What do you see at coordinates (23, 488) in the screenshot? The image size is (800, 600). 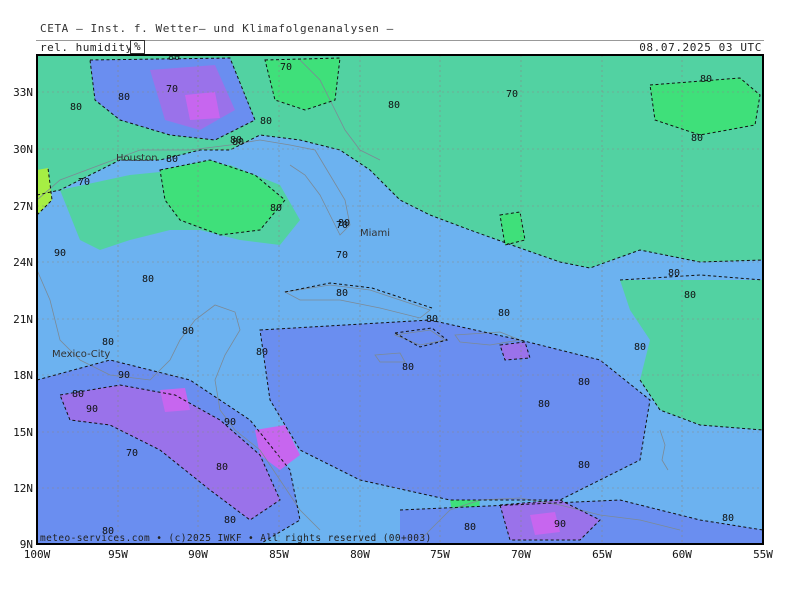 I see `lat-label-12N: 12N` at bounding box center [23, 488].